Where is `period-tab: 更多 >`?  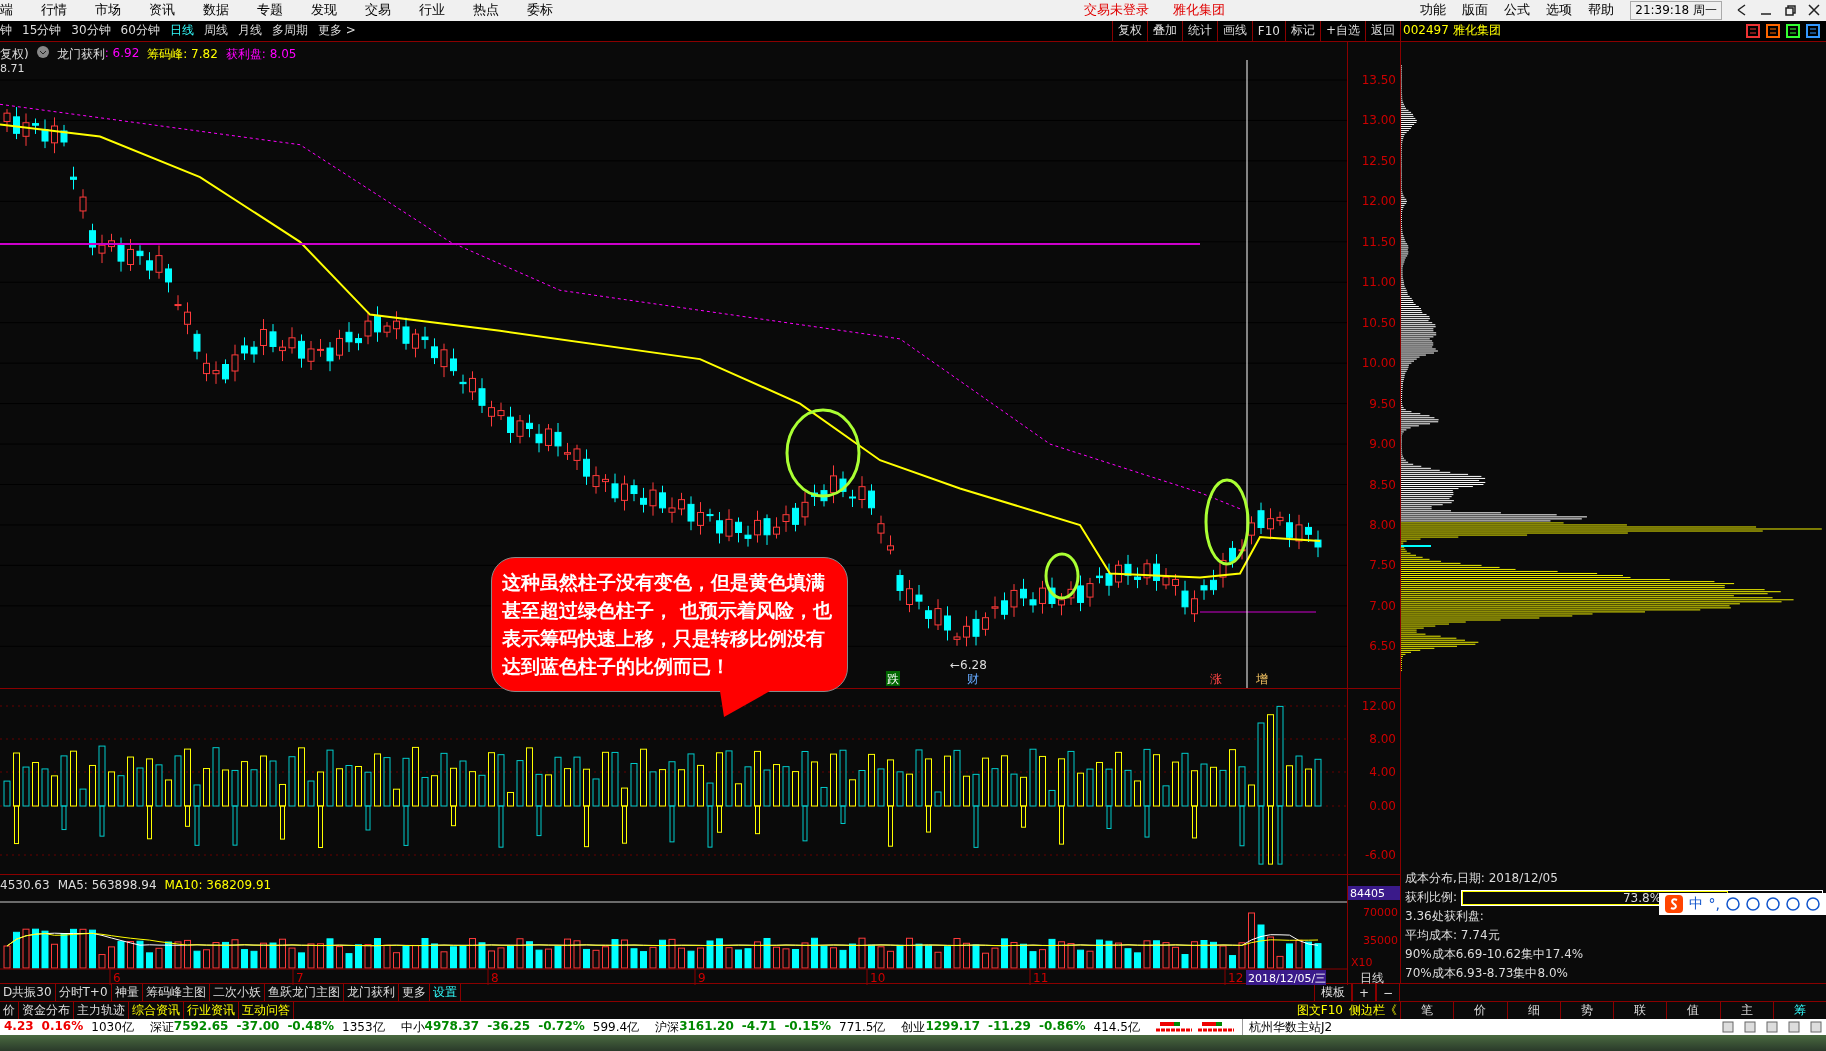 period-tab: 更多 > is located at coordinates (336, 31).